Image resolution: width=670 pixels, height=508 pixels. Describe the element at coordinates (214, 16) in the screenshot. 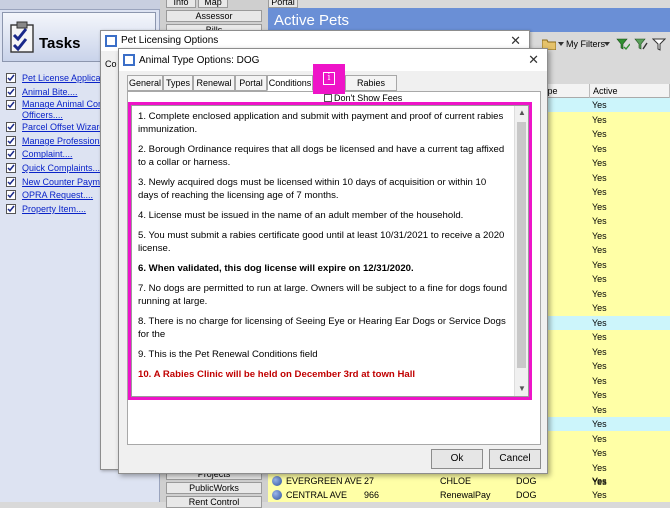

I see `nav-assessor-button: Assessor` at that location.